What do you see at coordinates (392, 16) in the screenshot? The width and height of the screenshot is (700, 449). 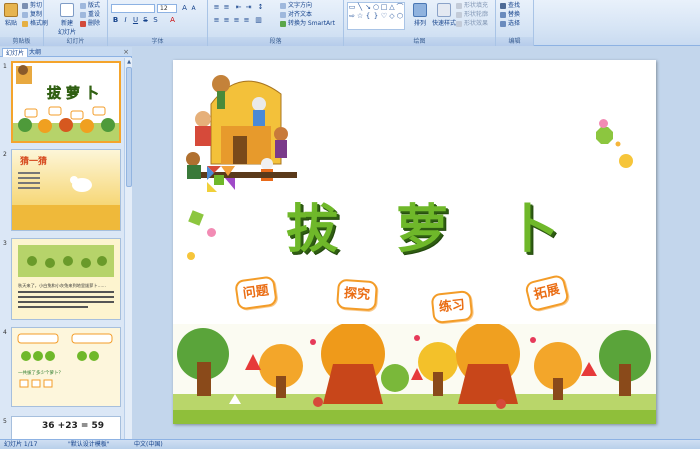 I see `diamond-shape-icon: ◇` at bounding box center [392, 16].